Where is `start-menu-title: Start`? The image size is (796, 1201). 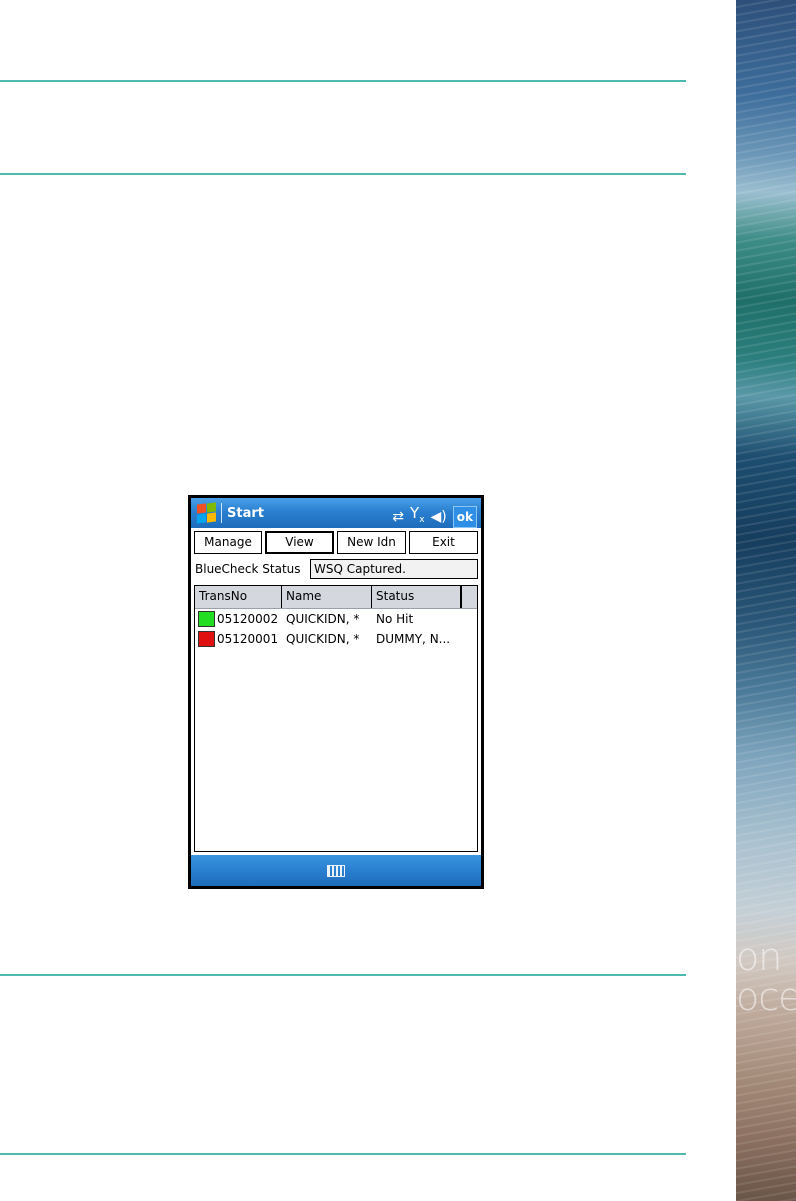 start-menu-title: Start is located at coordinates (245, 513).